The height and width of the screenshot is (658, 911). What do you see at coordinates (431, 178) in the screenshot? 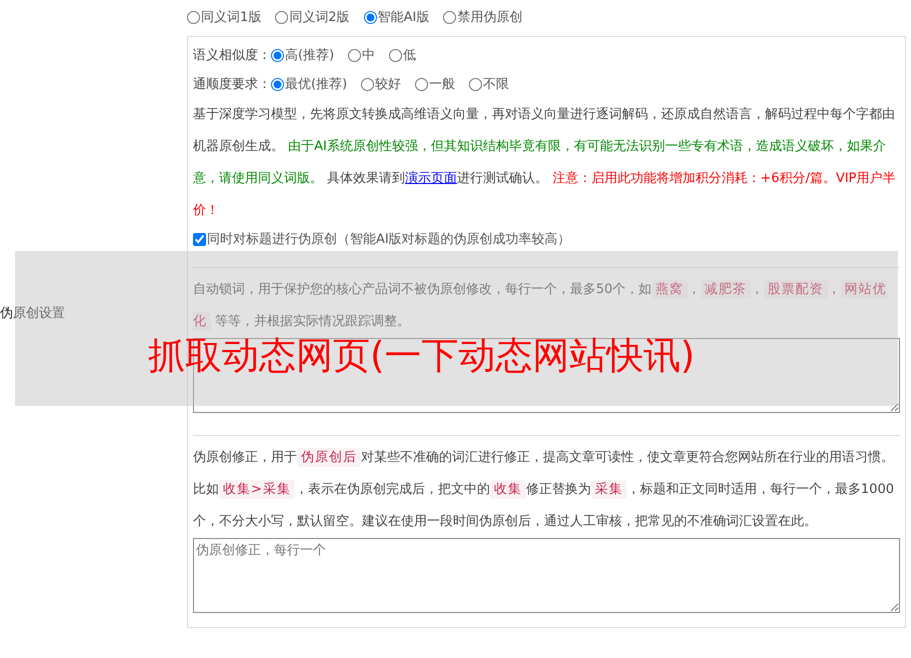
I see `demo-page-link: 演示页面` at bounding box center [431, 178].